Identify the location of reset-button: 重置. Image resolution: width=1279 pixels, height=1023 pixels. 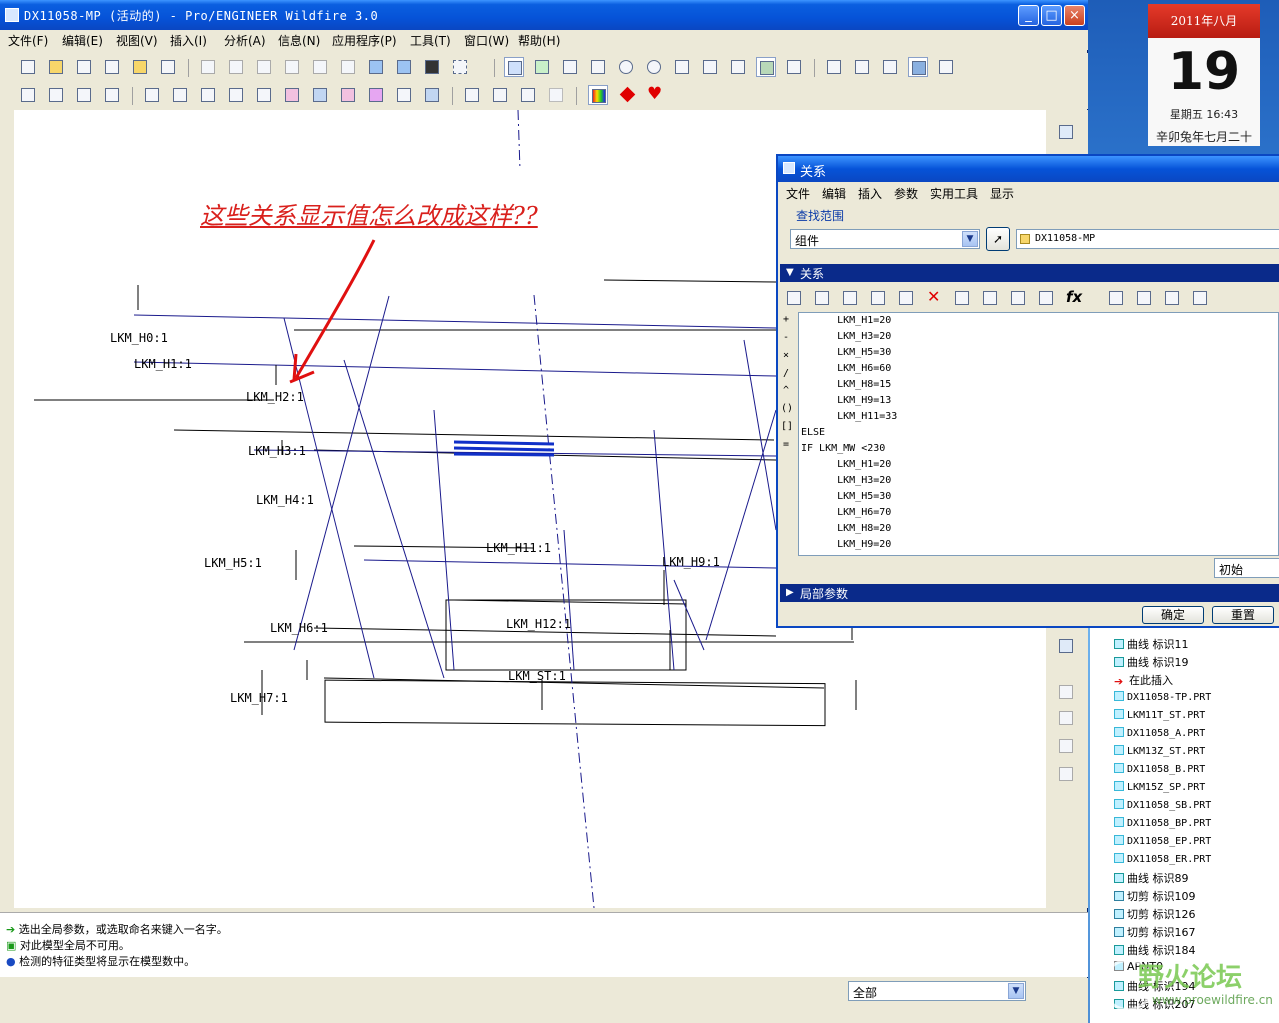
(1243, 615).